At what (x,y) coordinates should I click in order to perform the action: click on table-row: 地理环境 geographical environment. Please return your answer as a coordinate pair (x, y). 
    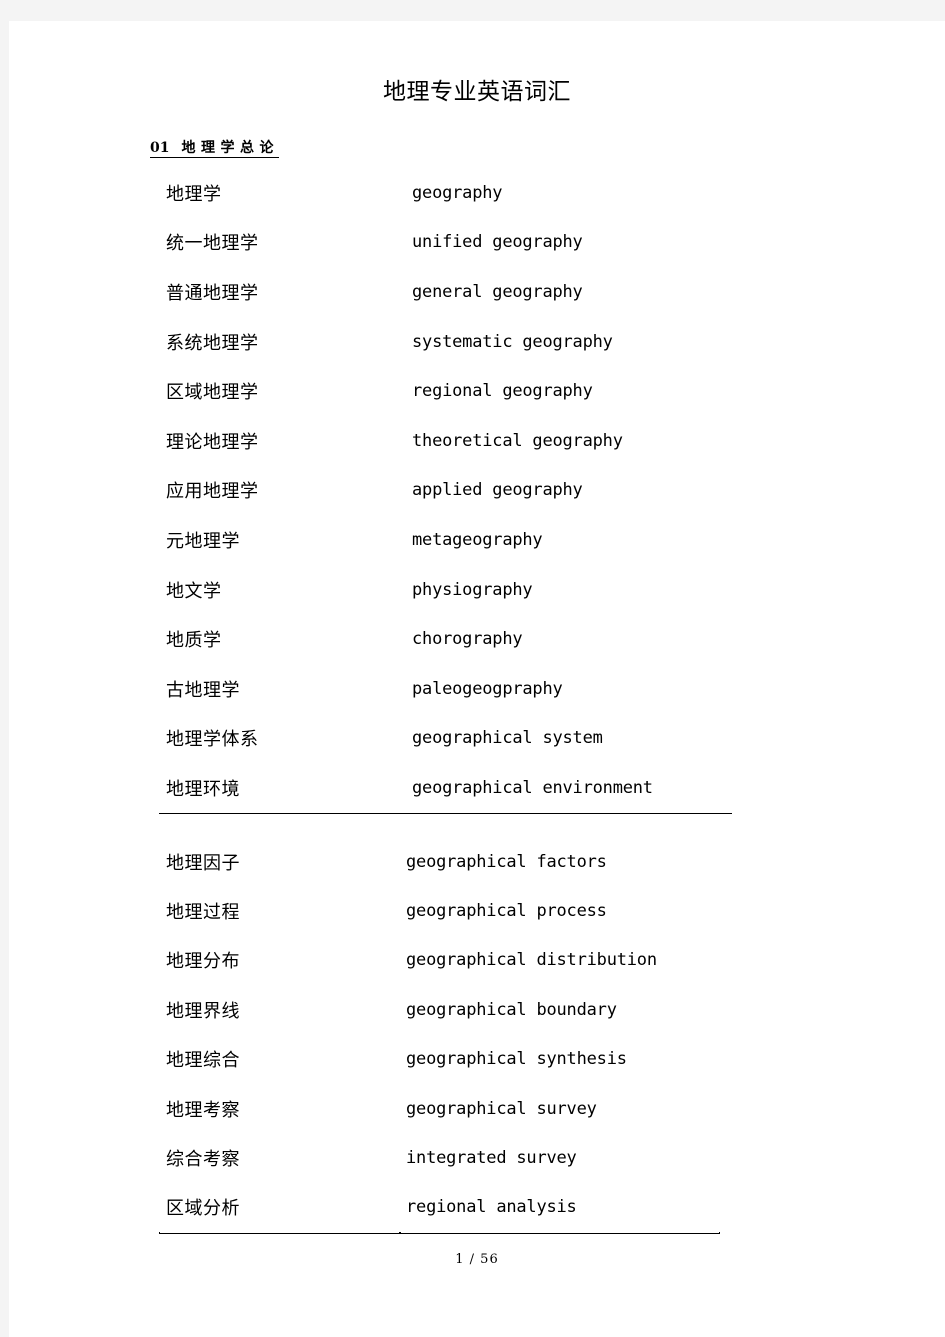
    Looking at the image, I should click on (445, 788).